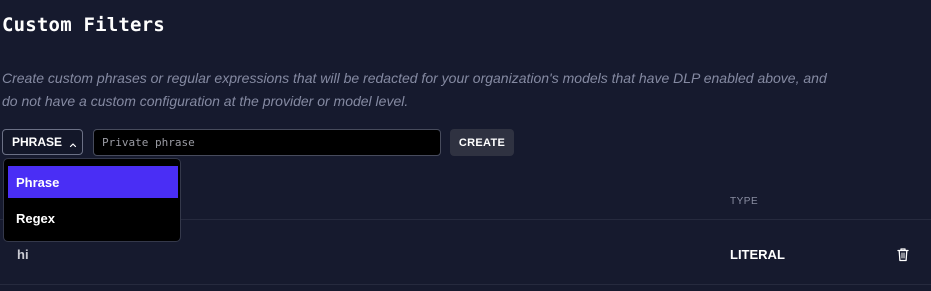  What do you see at coordinates (36, 218) in the screenshot?
I see `dropdown-option-label: Regex` at bounding box center [36, 218].